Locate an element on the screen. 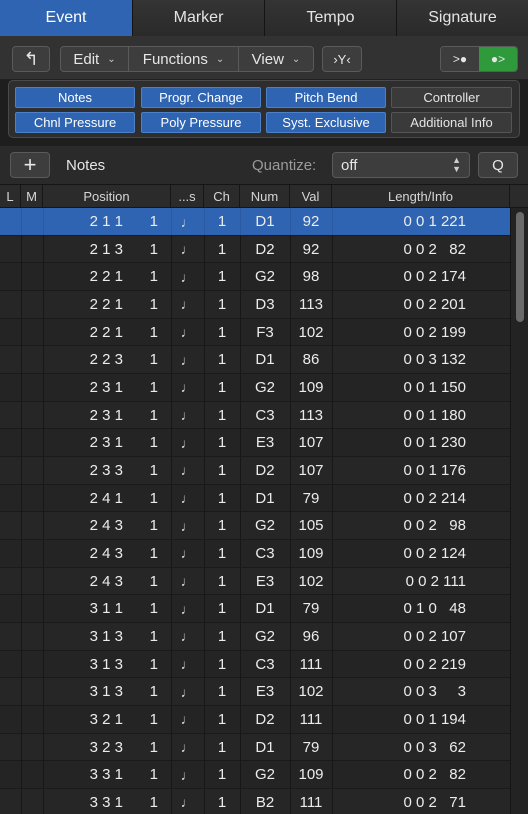 This screenshot has width=528, height=814. filter-program-change: Progr. Change is located at coordinates (201, 97).